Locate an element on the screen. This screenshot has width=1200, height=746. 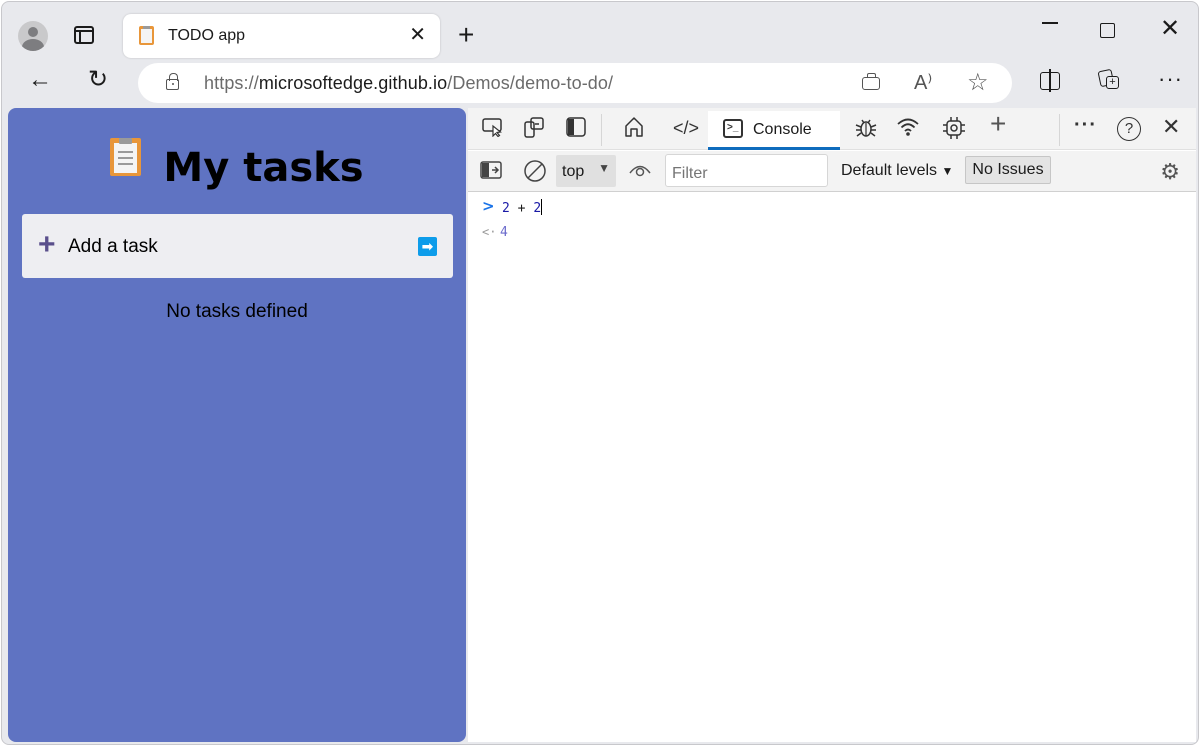
clipboard-favicon-icon is located at coordinates (146, 35).